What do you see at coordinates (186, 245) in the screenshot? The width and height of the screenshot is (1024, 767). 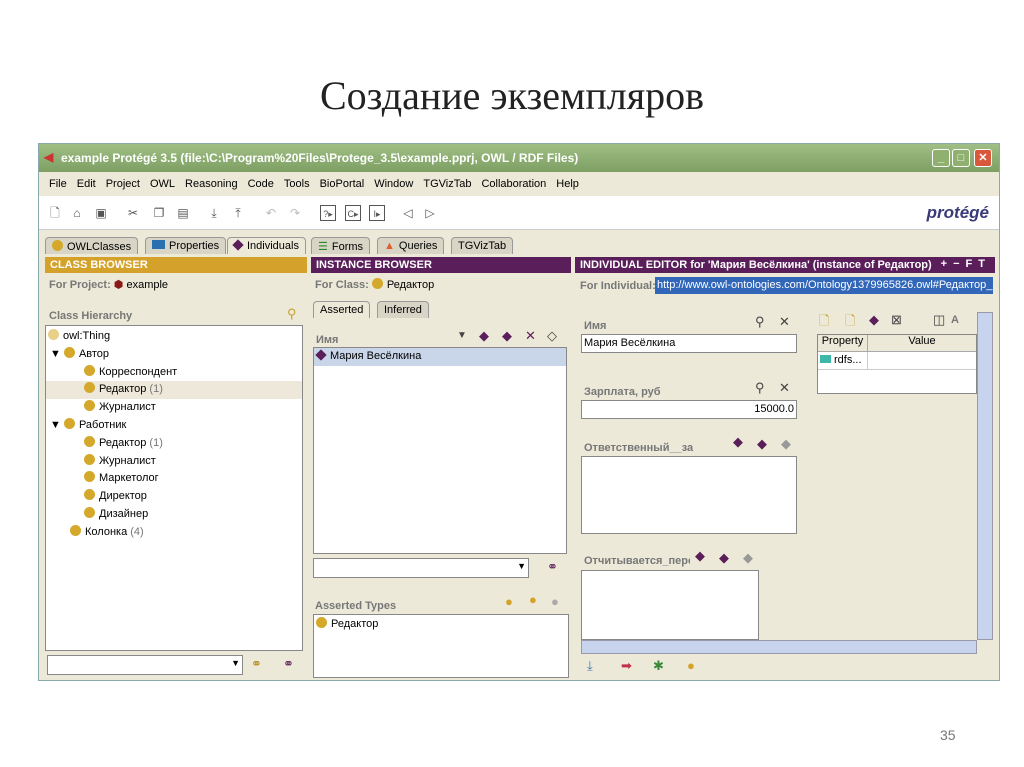 I see `tab-properties: Properties` at bounding box center [186, 245].